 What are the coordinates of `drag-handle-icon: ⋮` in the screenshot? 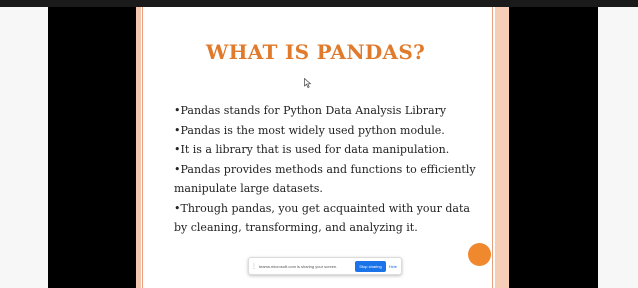 It's located at (254, 266).